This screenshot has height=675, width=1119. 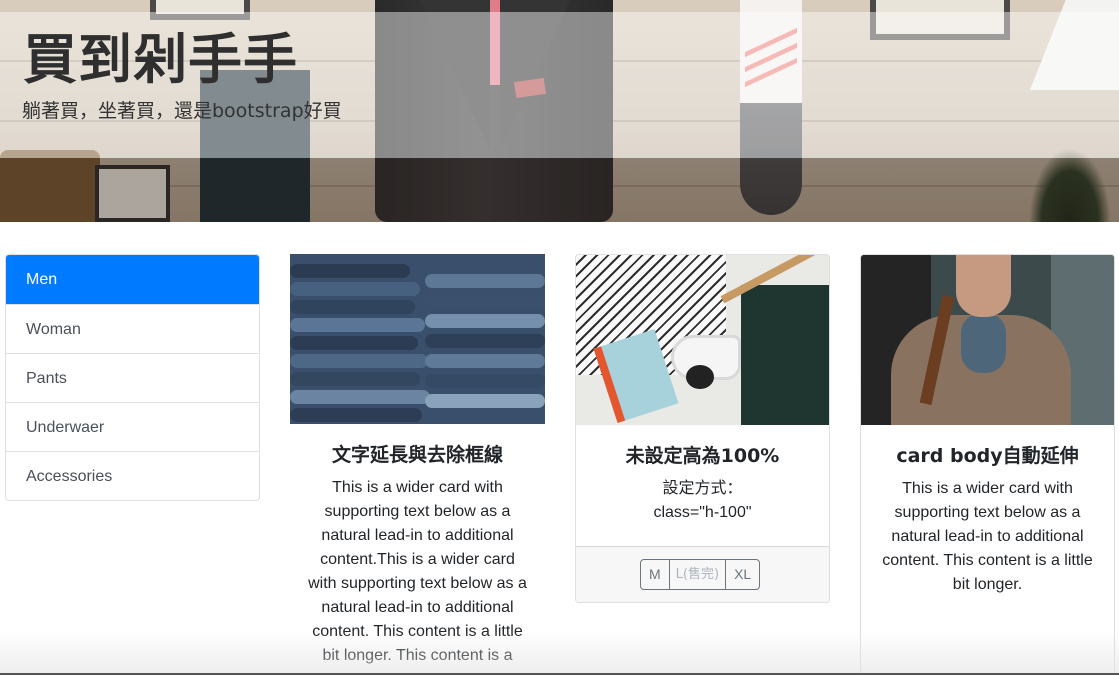 What do you see at coordinates (700, 377) in the screenshot?
I see `watch` at bounding box center [700, 377].